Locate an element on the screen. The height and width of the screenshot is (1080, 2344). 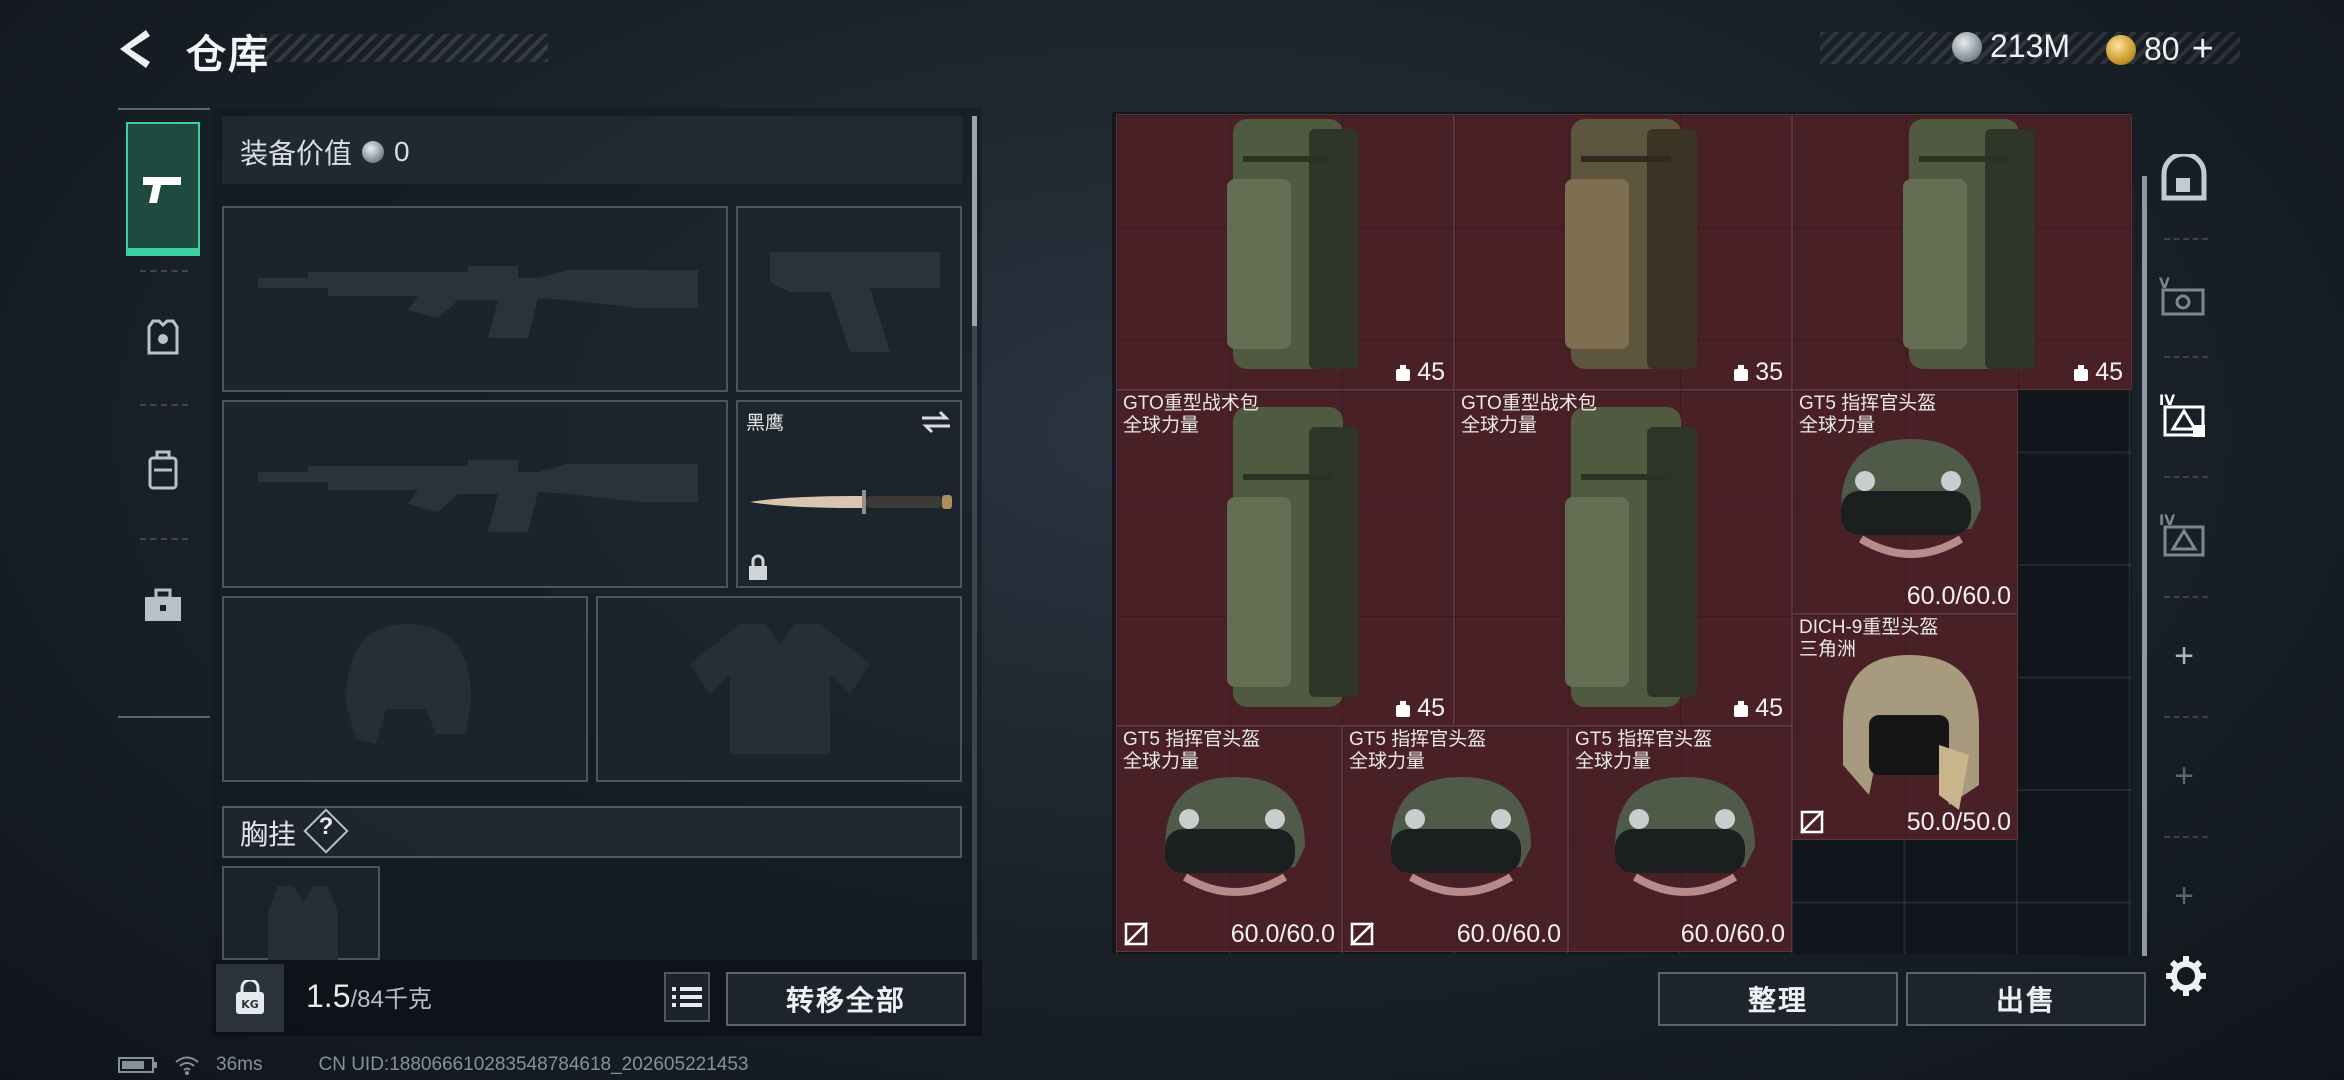
add-storage-button: + is located at coordinates (2184, 656).